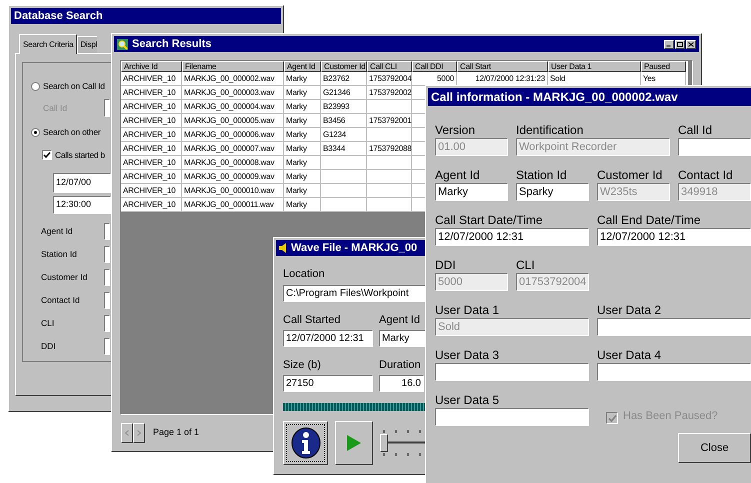 This screenshot has height=483, width=751. What do you see at coordinates (344, 93) in the screenshot?
I see `table-cell: G21346` at bounding box center [344, 93].